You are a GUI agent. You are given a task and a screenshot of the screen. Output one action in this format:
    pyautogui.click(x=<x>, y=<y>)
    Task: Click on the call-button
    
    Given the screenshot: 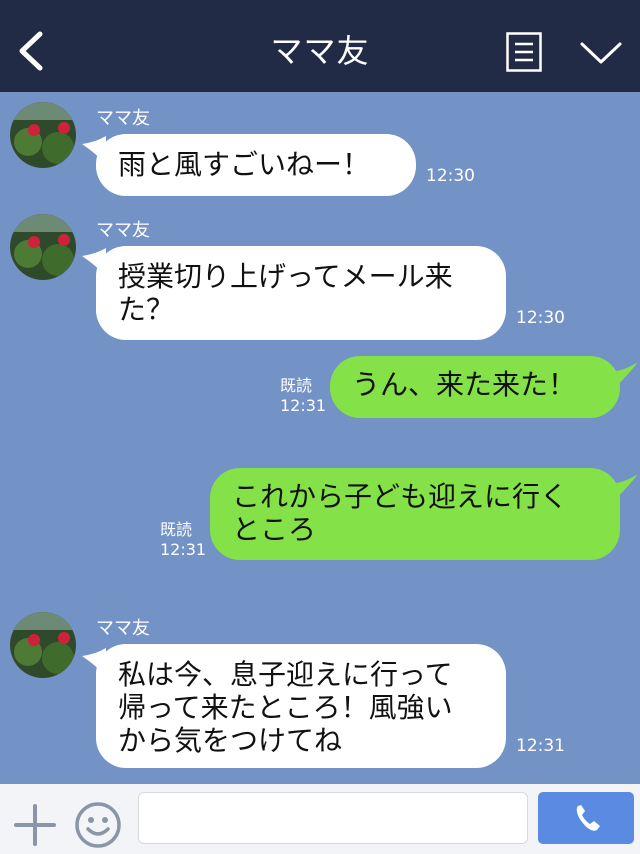 What is the action you would take?
    pyautogui.click(x=586, y=818)
    